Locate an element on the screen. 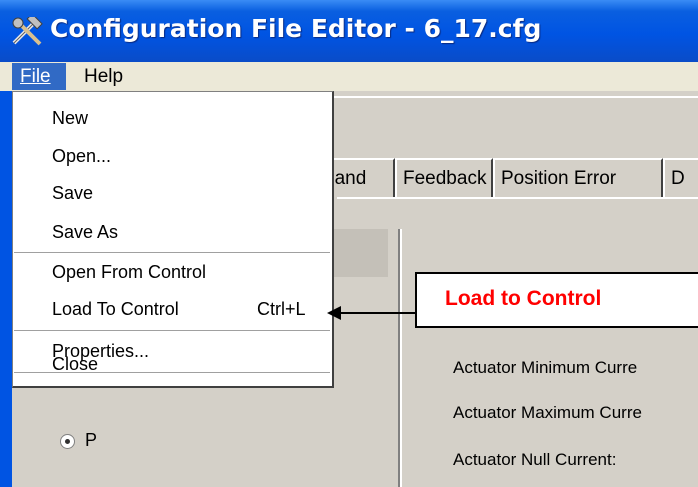  tab-d-label: D is located at coordinates (678, 178).